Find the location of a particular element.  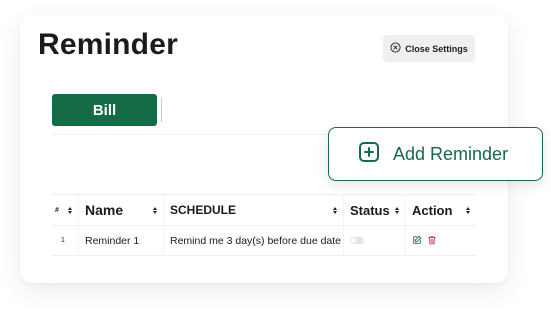

edit-icon is located at coordinates (417, 241).